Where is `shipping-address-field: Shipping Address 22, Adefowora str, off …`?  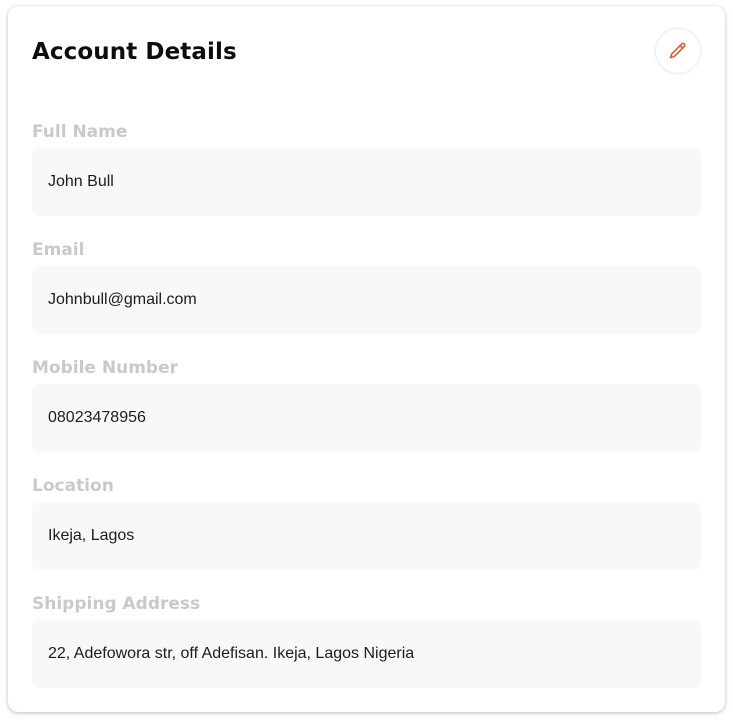 shipping-address-field: Shipping Address 22, Adefowora str, off … is located at coordinates (366, 641).